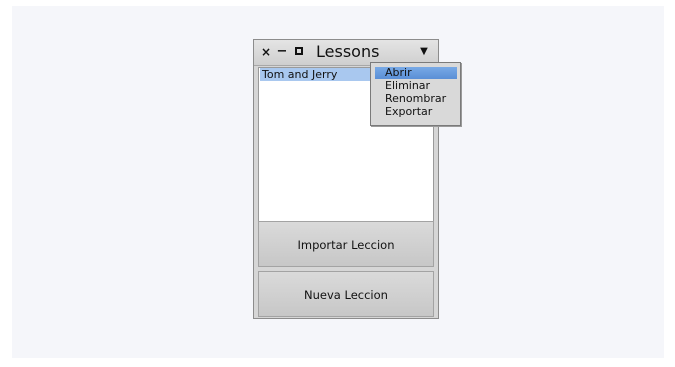  I want to click on menu-item-renombrar: Renombrar, so click(416, 99).